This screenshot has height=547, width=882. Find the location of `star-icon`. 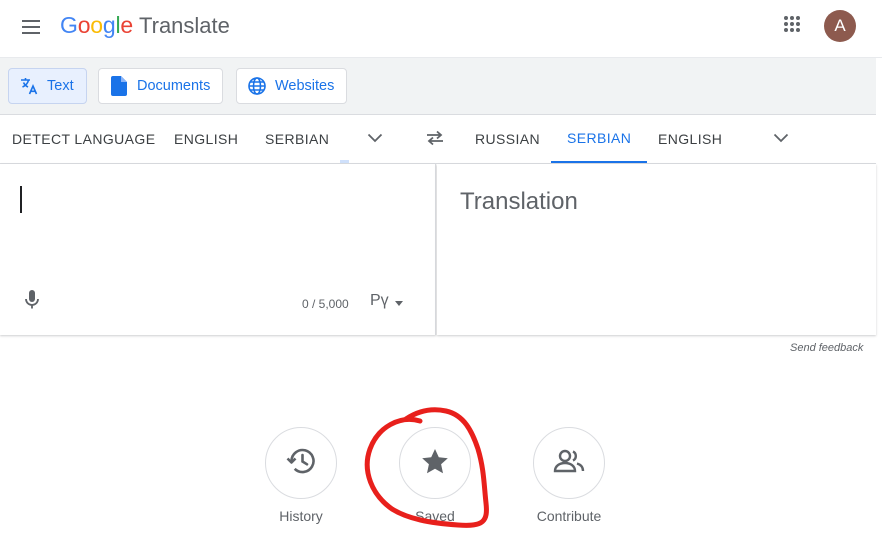

star-icon is located at coordinates (435, 463).